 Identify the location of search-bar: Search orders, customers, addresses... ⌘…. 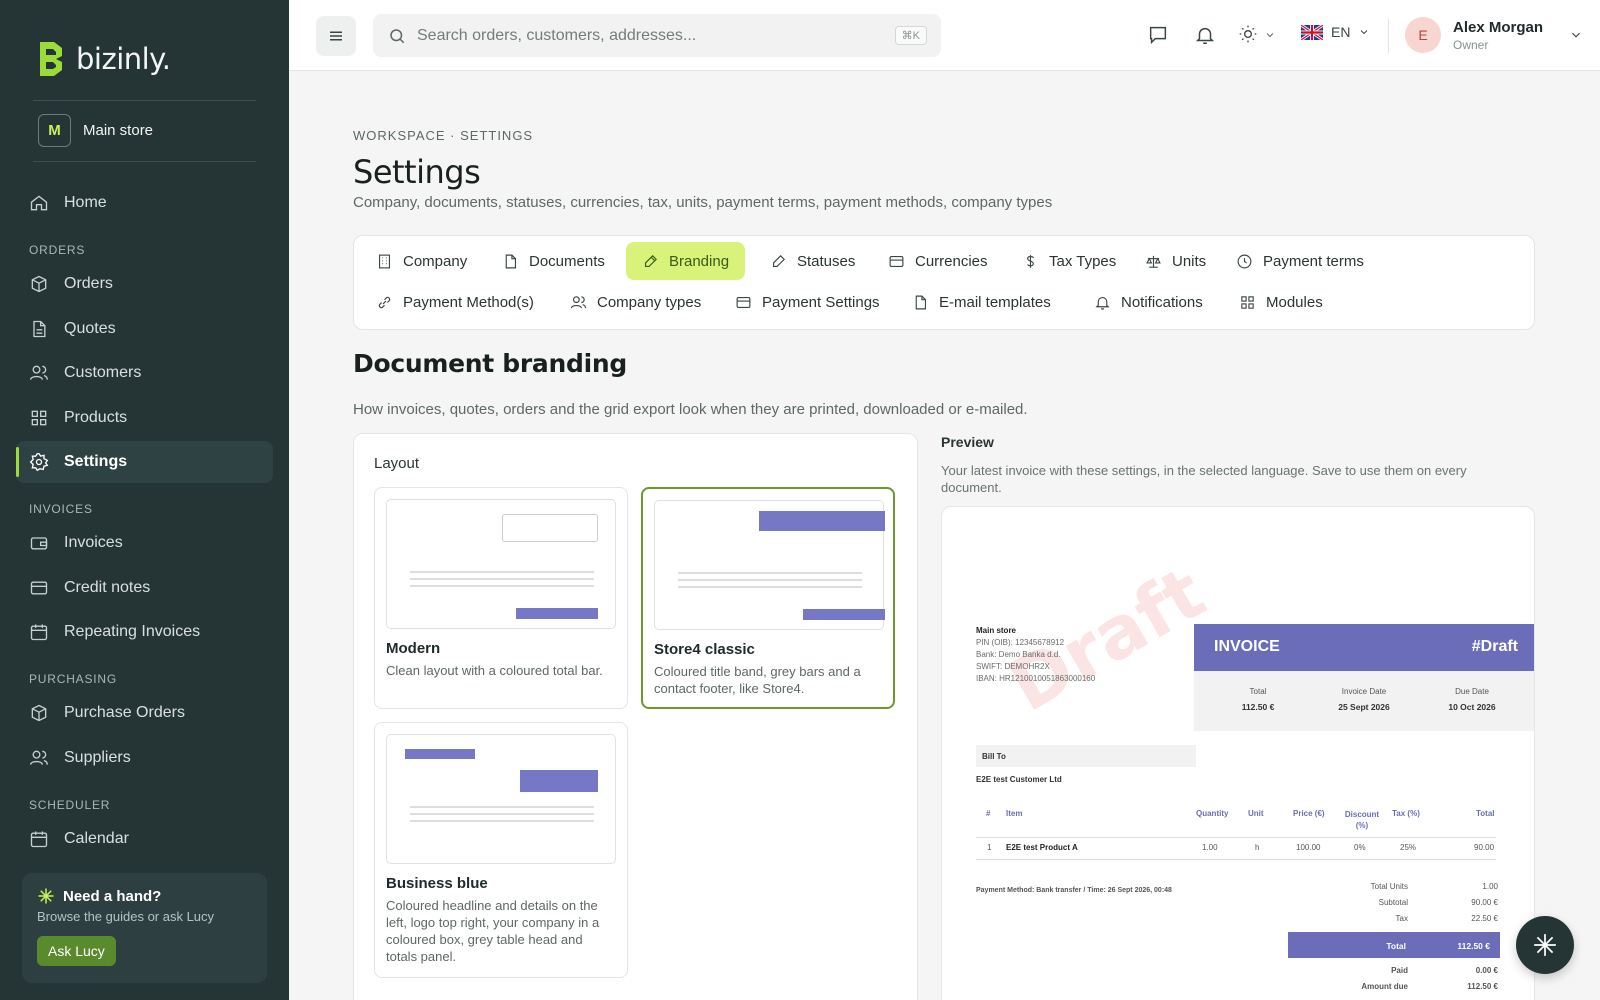
(657, 35).